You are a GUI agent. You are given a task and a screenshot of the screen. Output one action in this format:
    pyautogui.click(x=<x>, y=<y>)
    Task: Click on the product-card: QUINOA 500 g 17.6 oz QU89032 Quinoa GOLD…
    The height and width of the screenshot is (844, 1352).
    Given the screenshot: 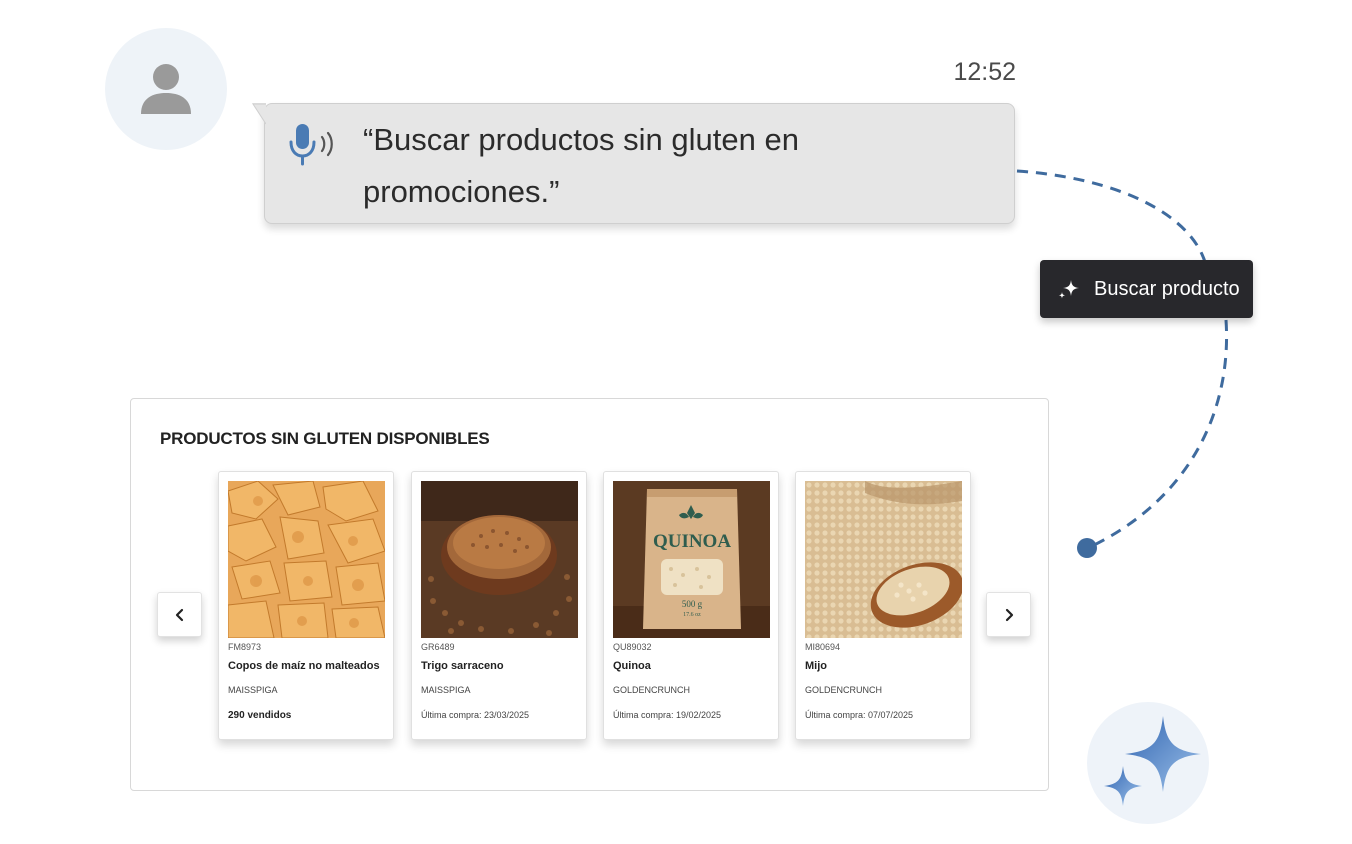 What is the action you would take?
    pyautogui.click(x=691, y=605)
    